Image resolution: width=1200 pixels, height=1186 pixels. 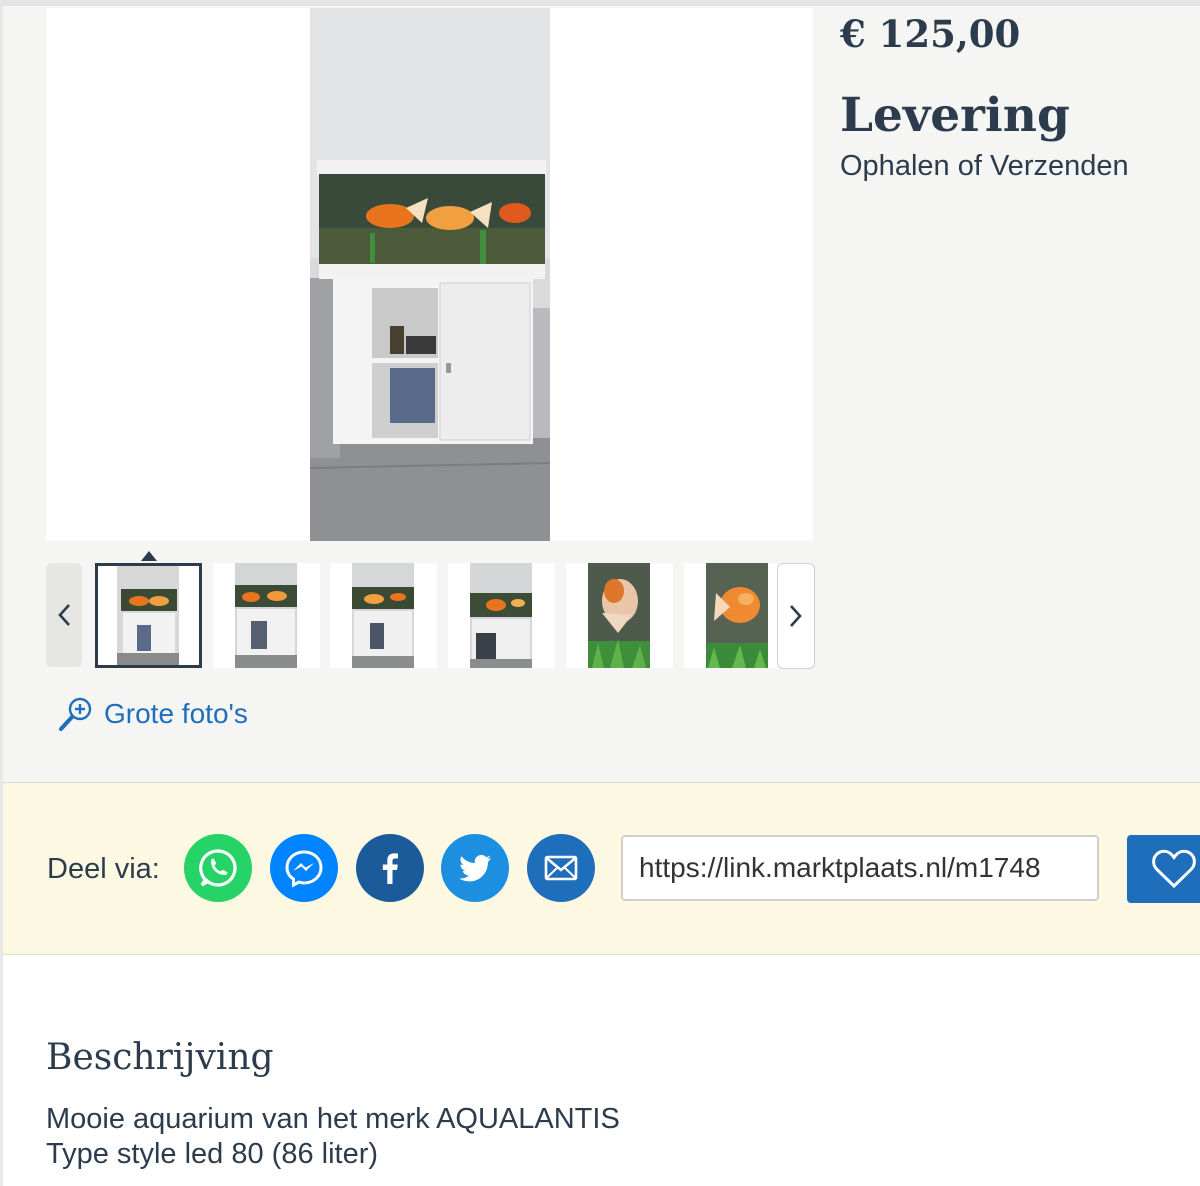 What do you see at coordinates (984, 166) in the screenshot?
I see `delivery-method: Ophalen of Verzenden` at bounding box center [984, 166].